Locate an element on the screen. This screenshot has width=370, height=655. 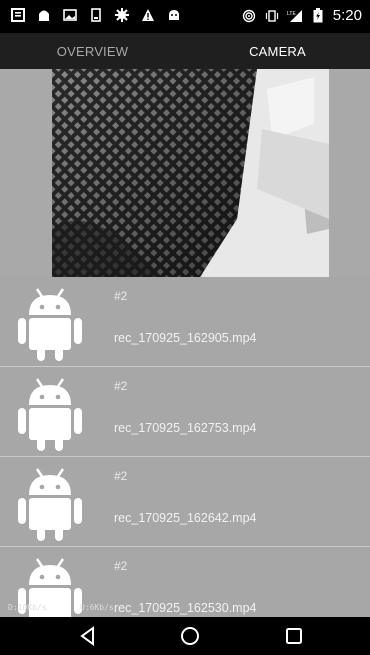
list-item: #2 rec_170925_162905.mp4 is located at coordinates (185, 322).